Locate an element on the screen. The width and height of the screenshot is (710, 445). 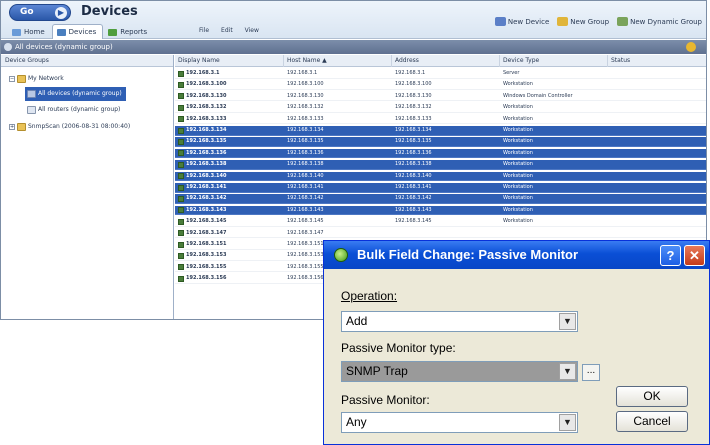
host-name-cell: 192.168.3.145 is located at coordinates (305, 221).